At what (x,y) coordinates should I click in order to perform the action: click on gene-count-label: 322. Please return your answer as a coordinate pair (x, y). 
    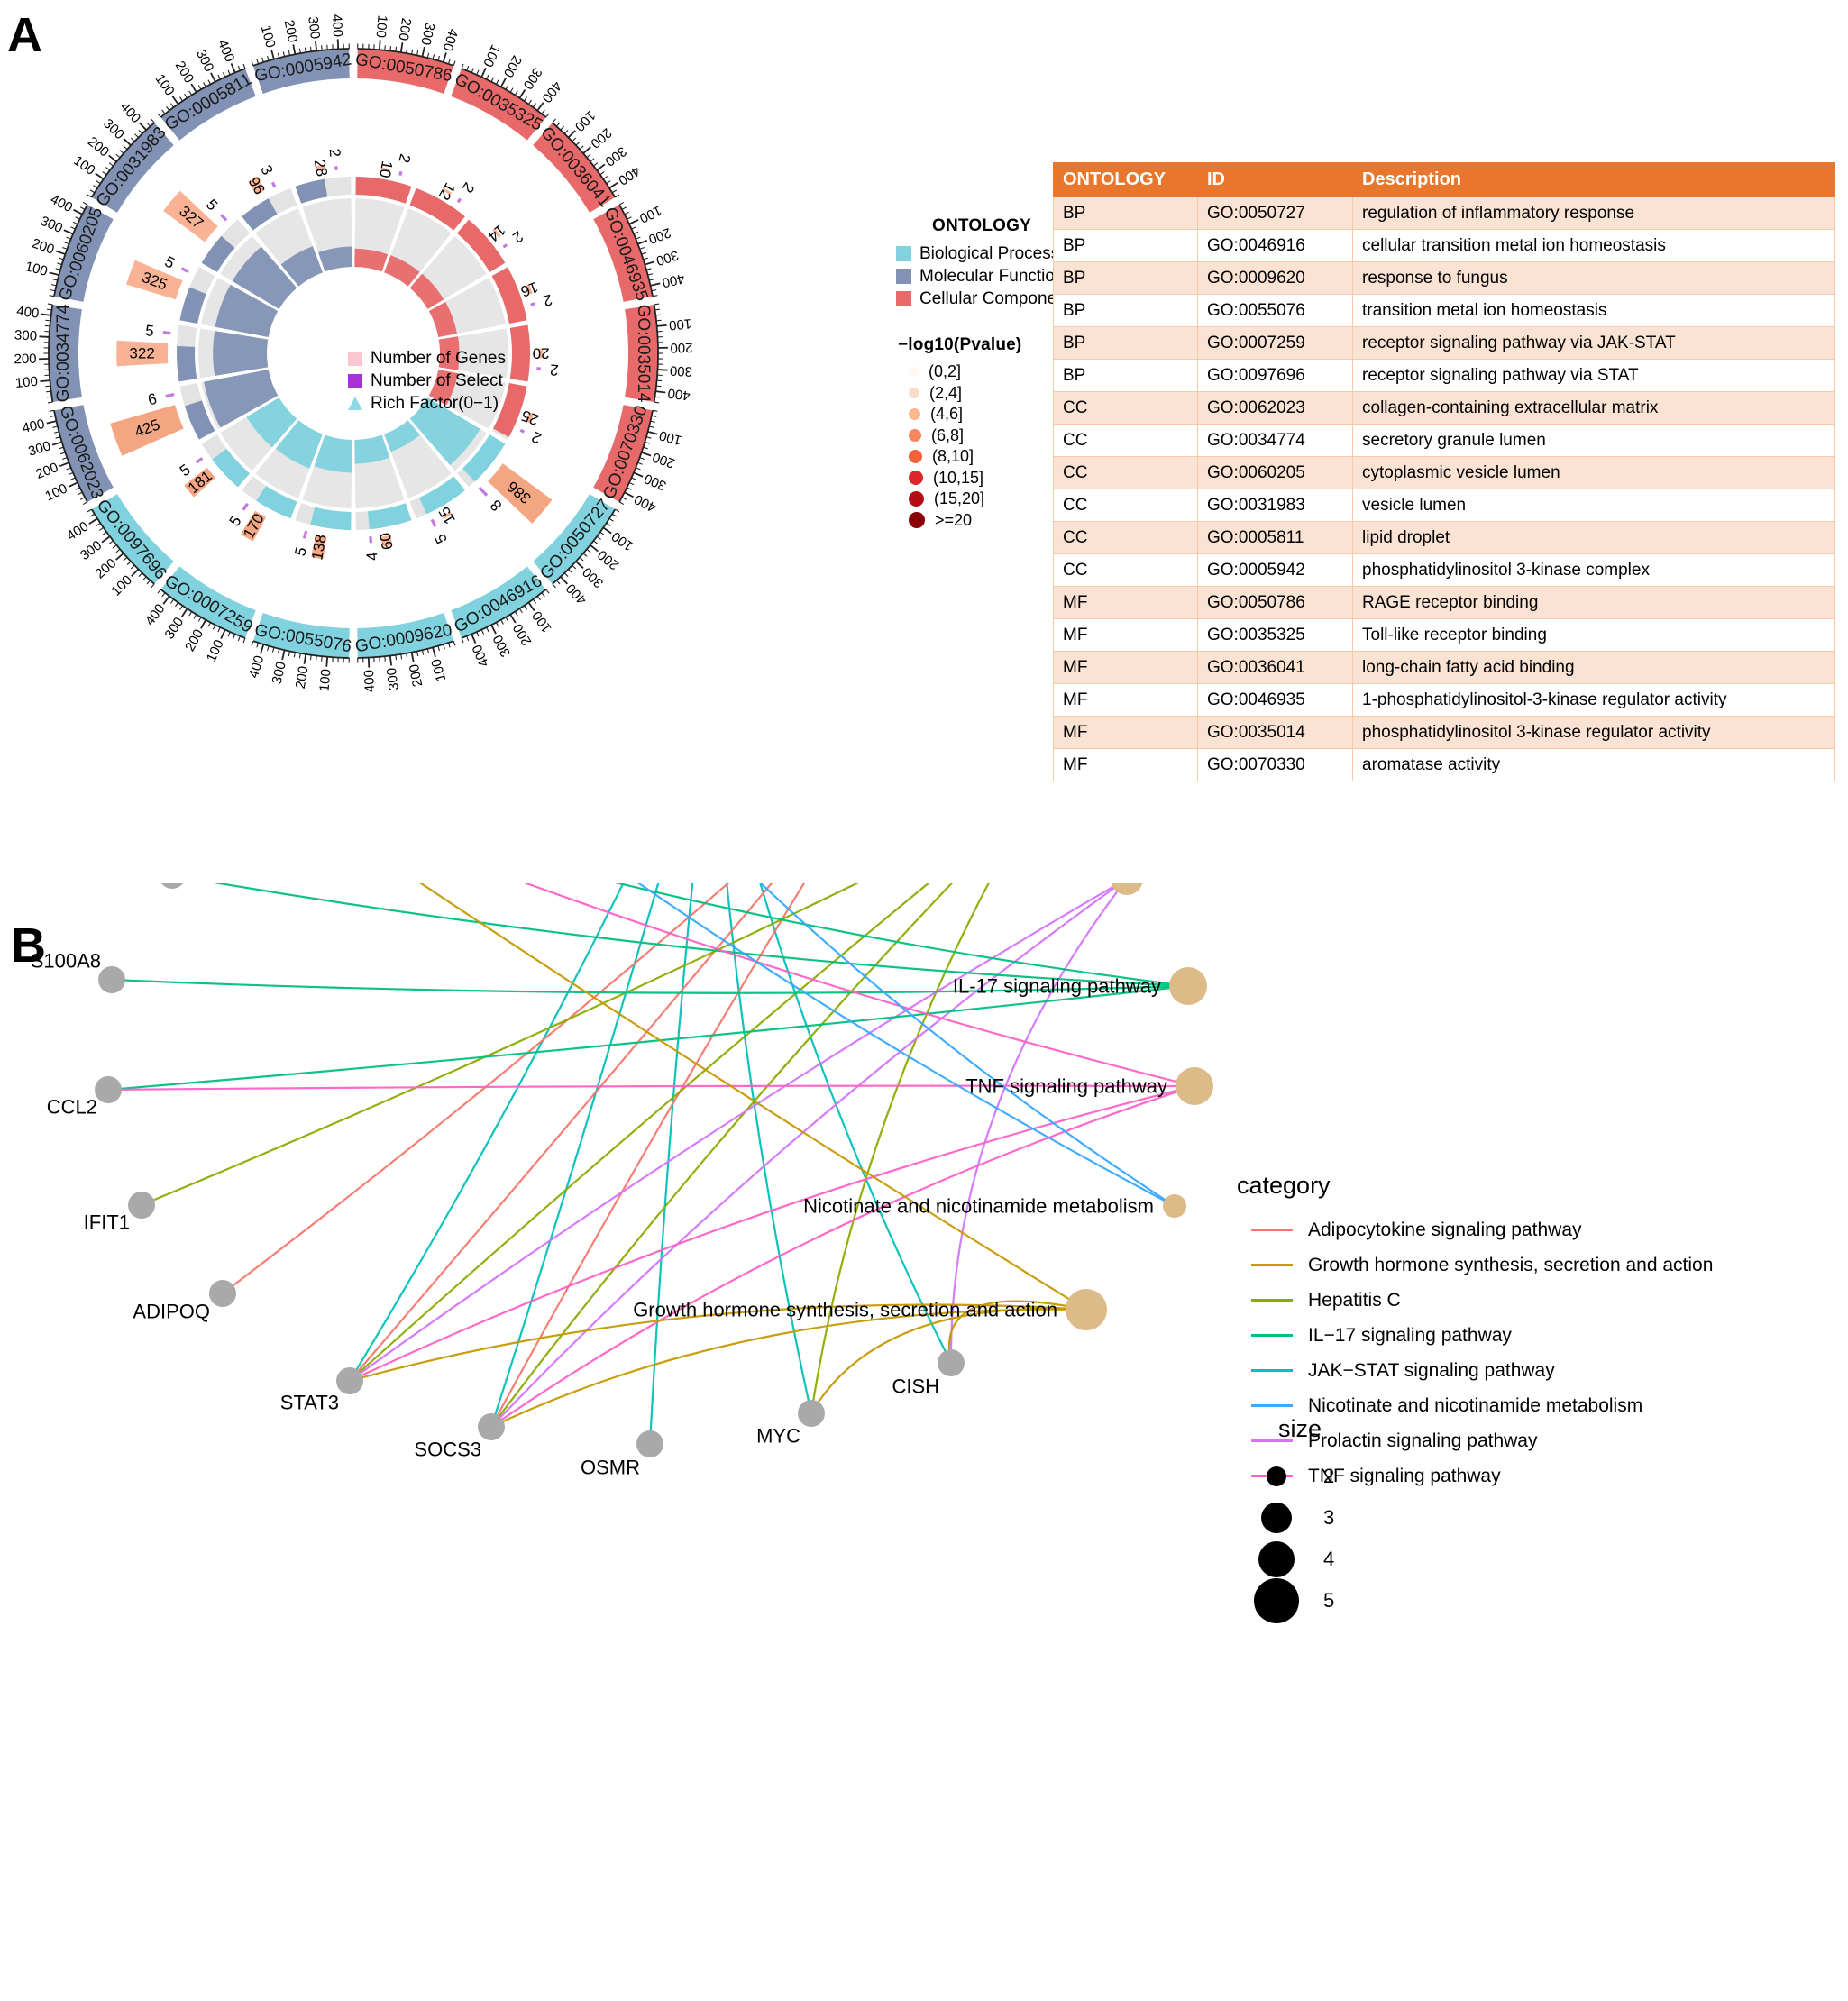
    Looking at the image, I should click on (141, 353).